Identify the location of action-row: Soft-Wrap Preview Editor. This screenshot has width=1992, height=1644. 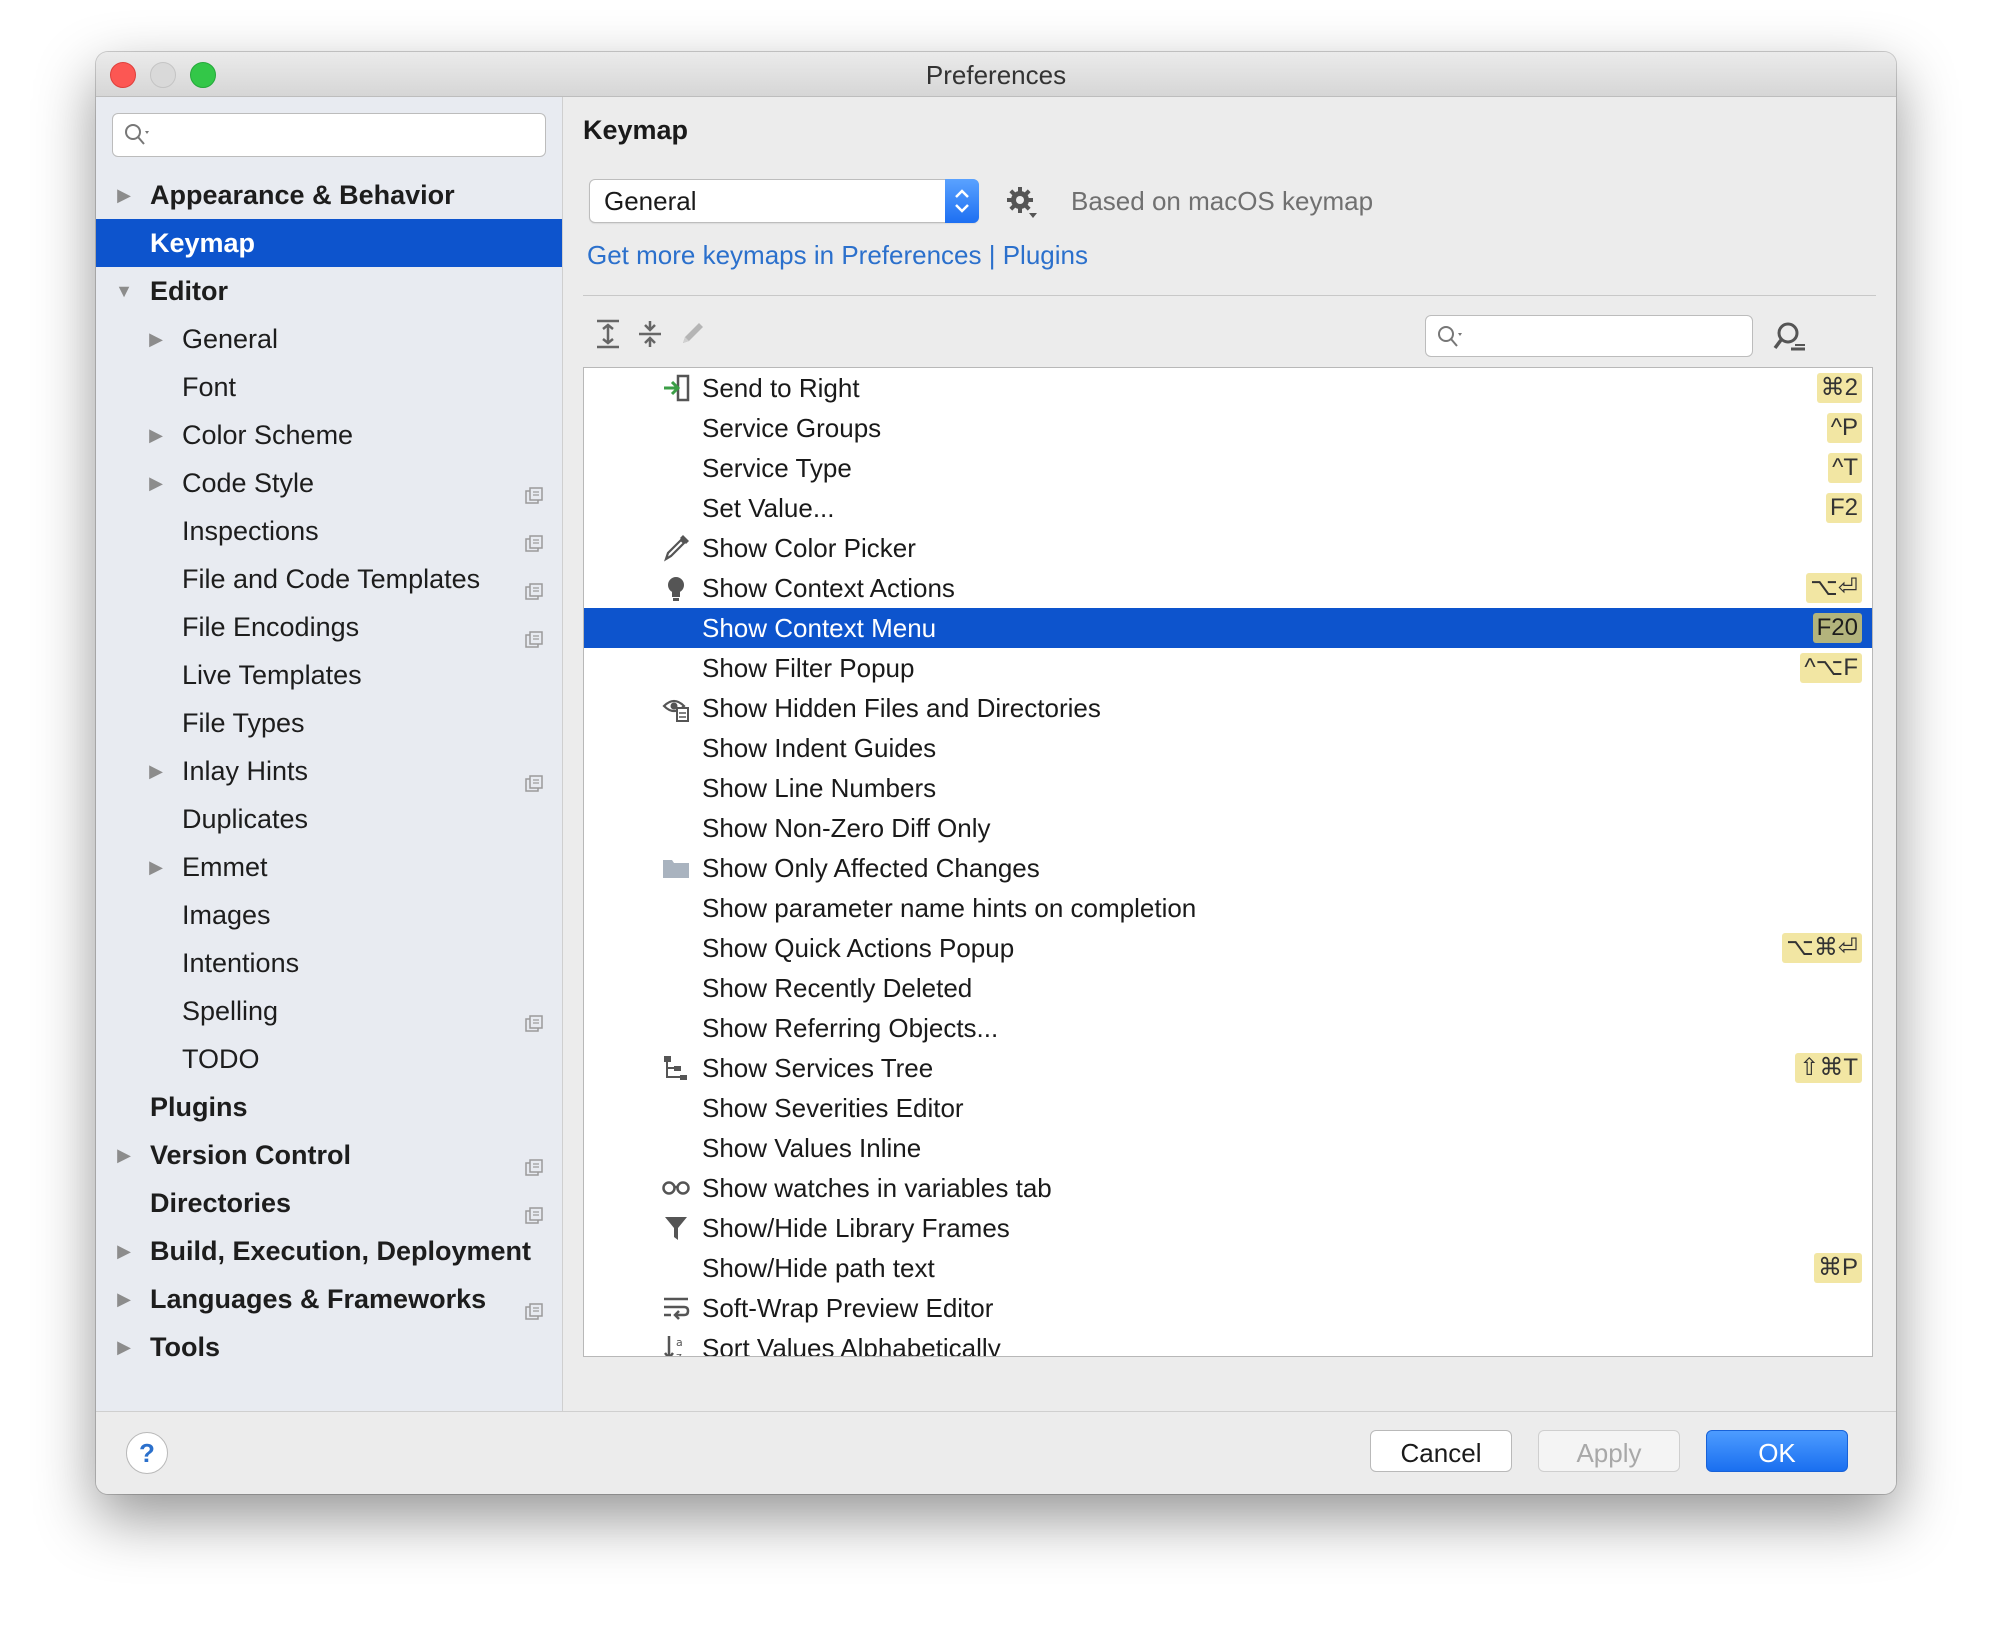
(1228, 1308).